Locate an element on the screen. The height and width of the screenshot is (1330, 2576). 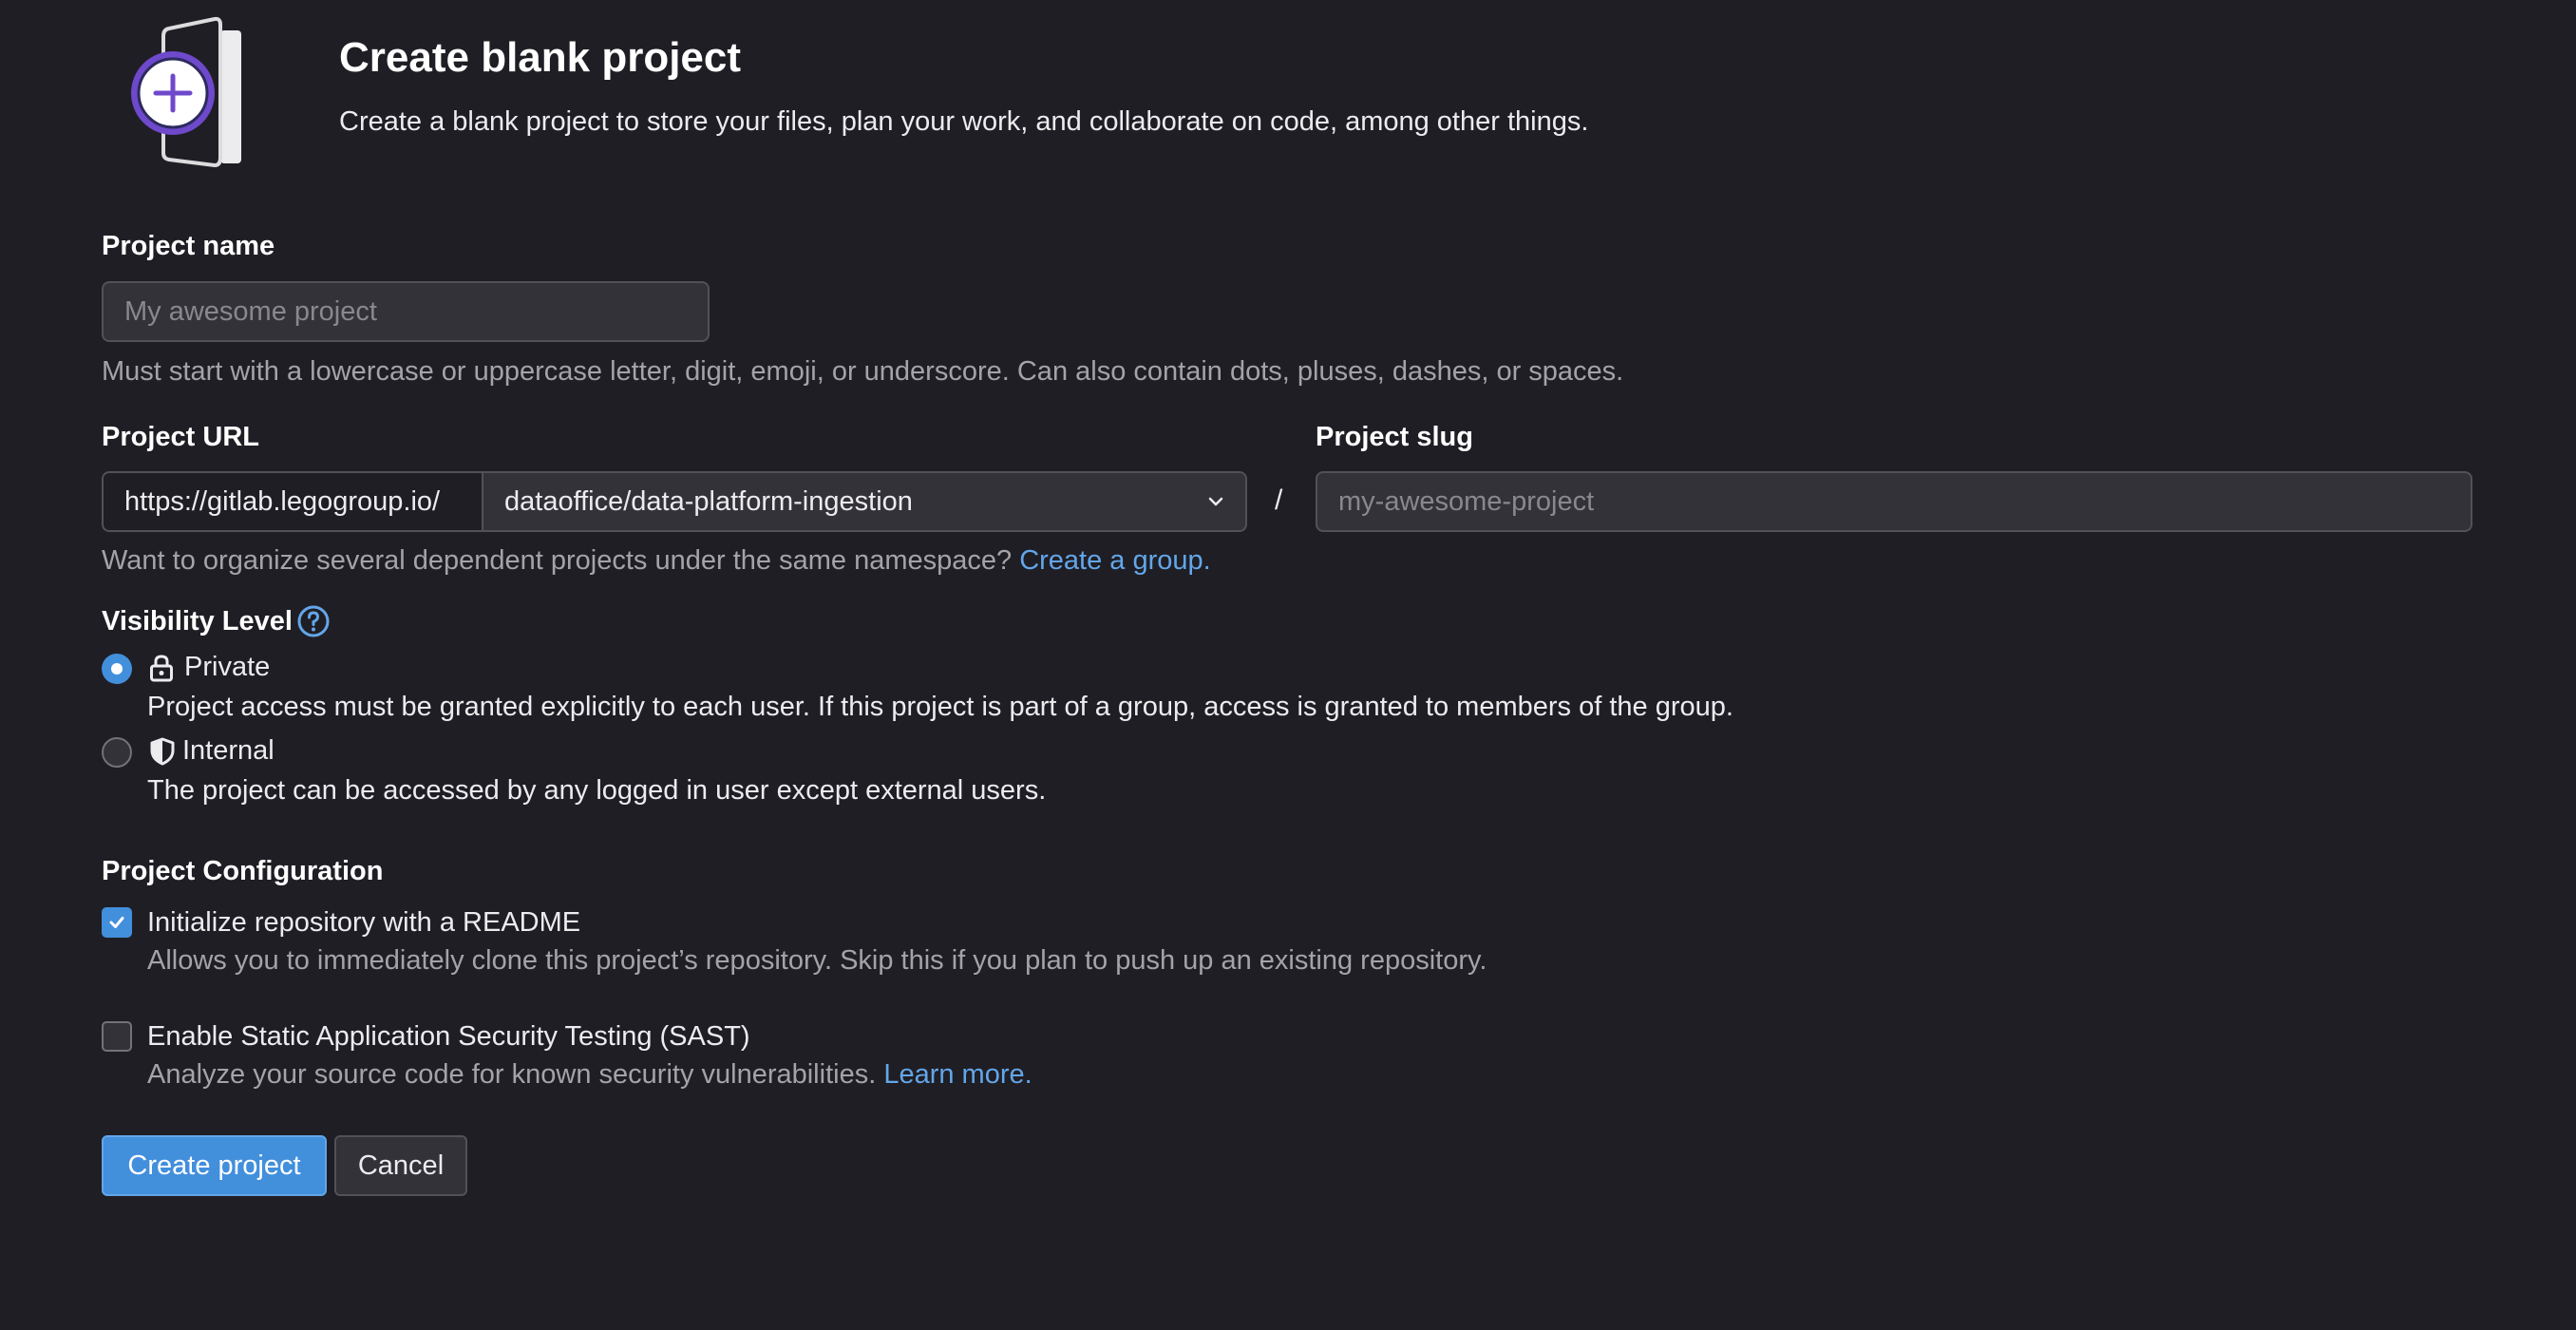
blank-project-illustration is located at coordinates (207, 93).